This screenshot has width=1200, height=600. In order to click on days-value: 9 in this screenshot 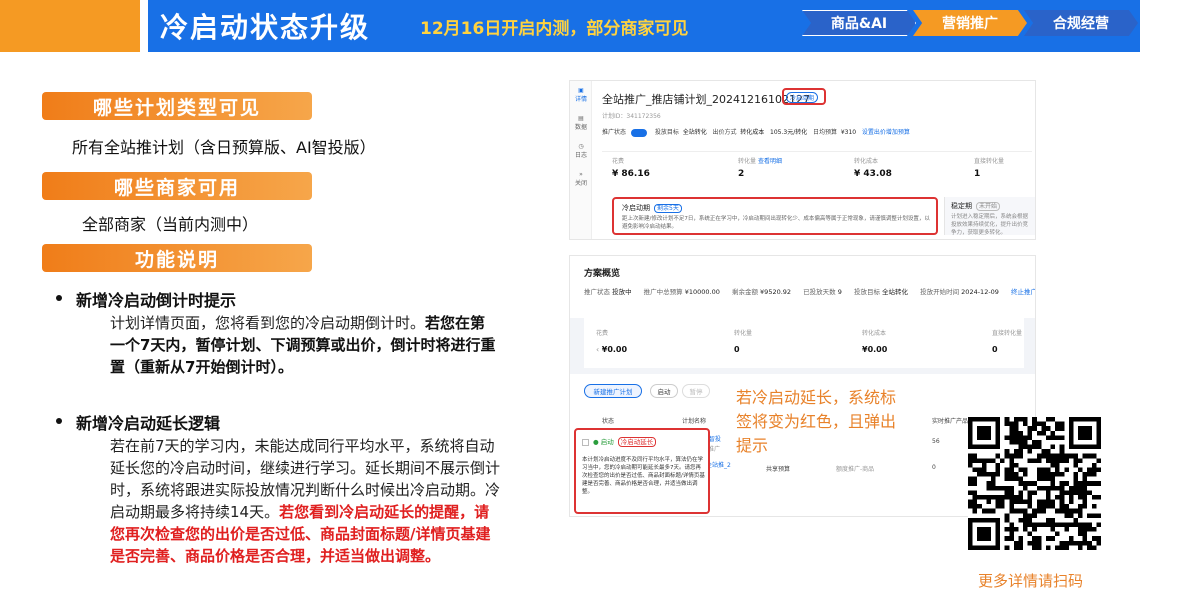, I will do `click(839, 292)`.